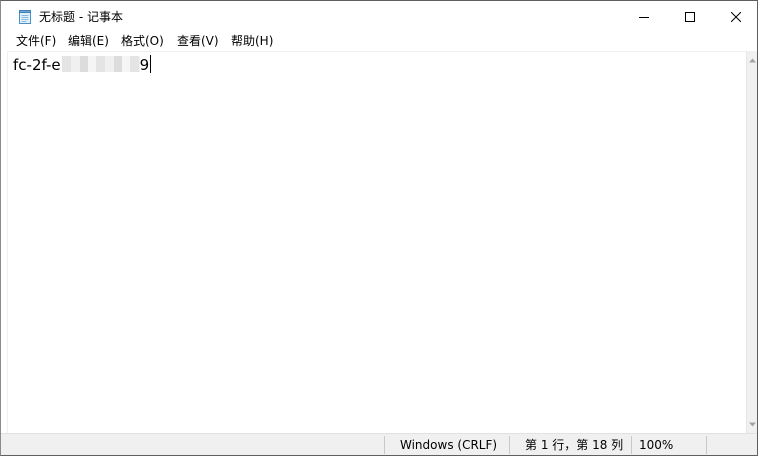 The width and height of the screenshot is (768, 461). I want to click on menu-format: 格式(O), so click(142, 41).